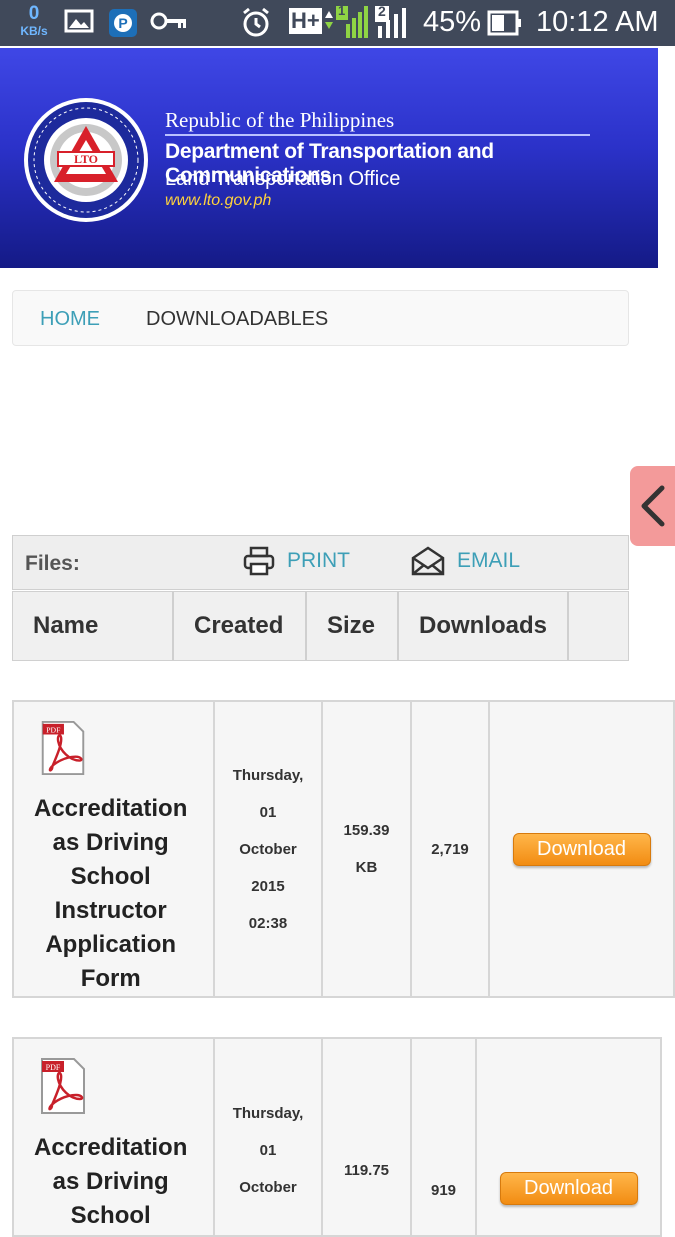  Describe the element at coordinates (168, 21) in the screenshot. I see `key-icon` at that location.